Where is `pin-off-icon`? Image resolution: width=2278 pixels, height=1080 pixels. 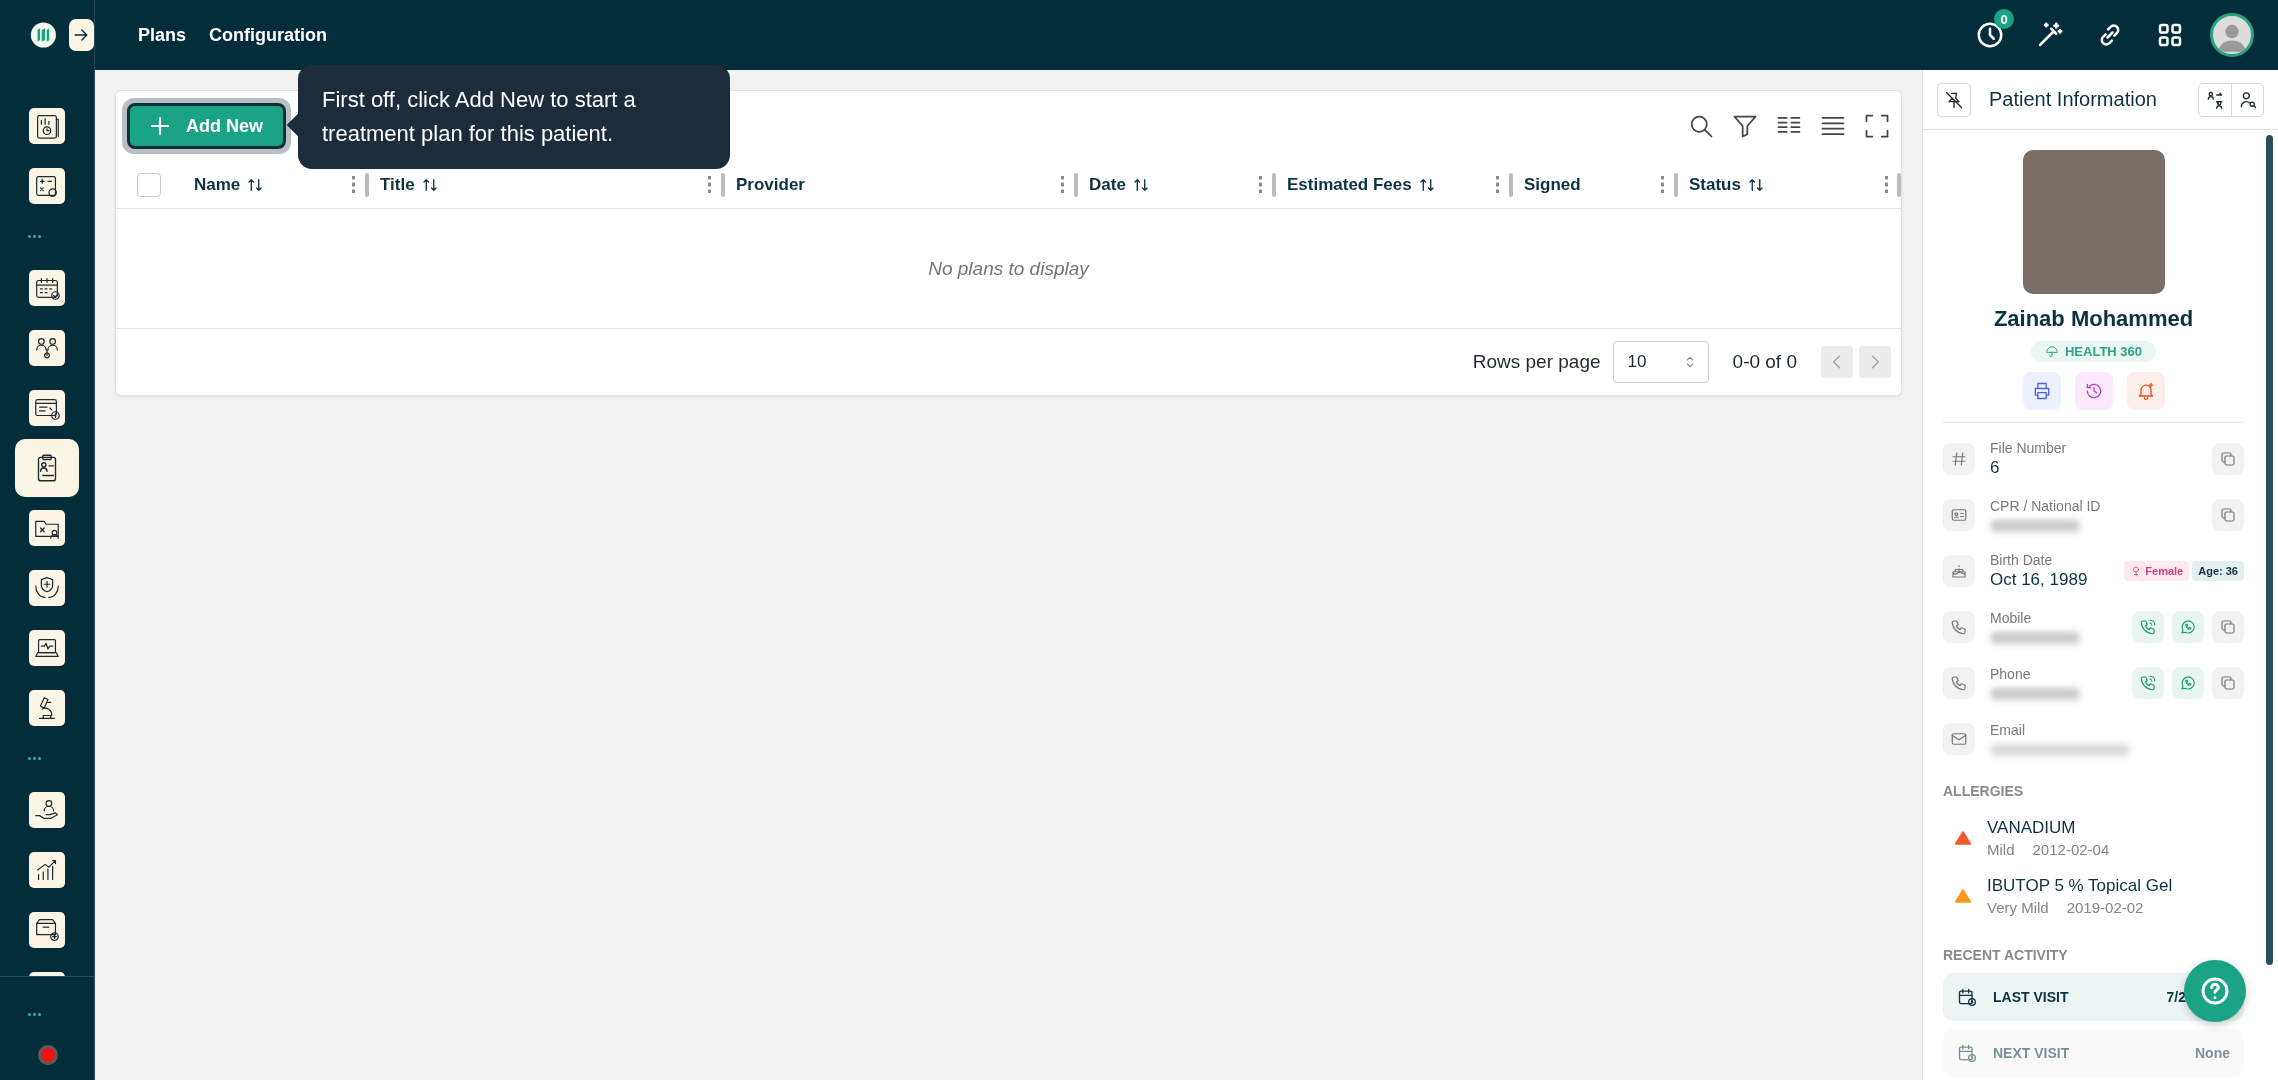
pin-off-icon is located at coordinates (1954, 99).